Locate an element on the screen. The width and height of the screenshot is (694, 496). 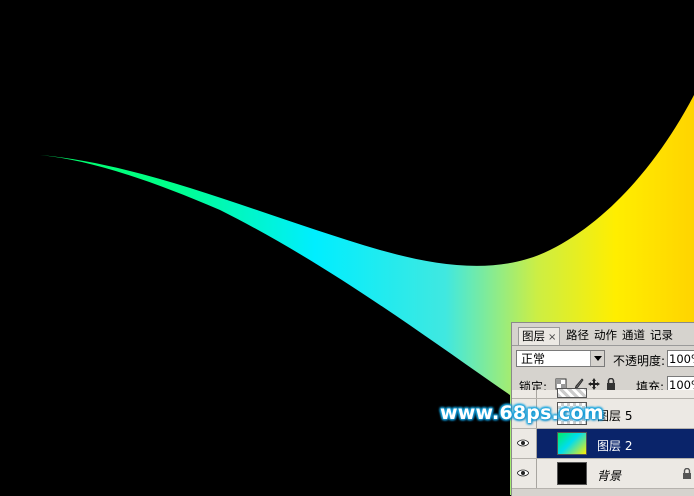
lock-all-icon is located at coordinates (611, 384).